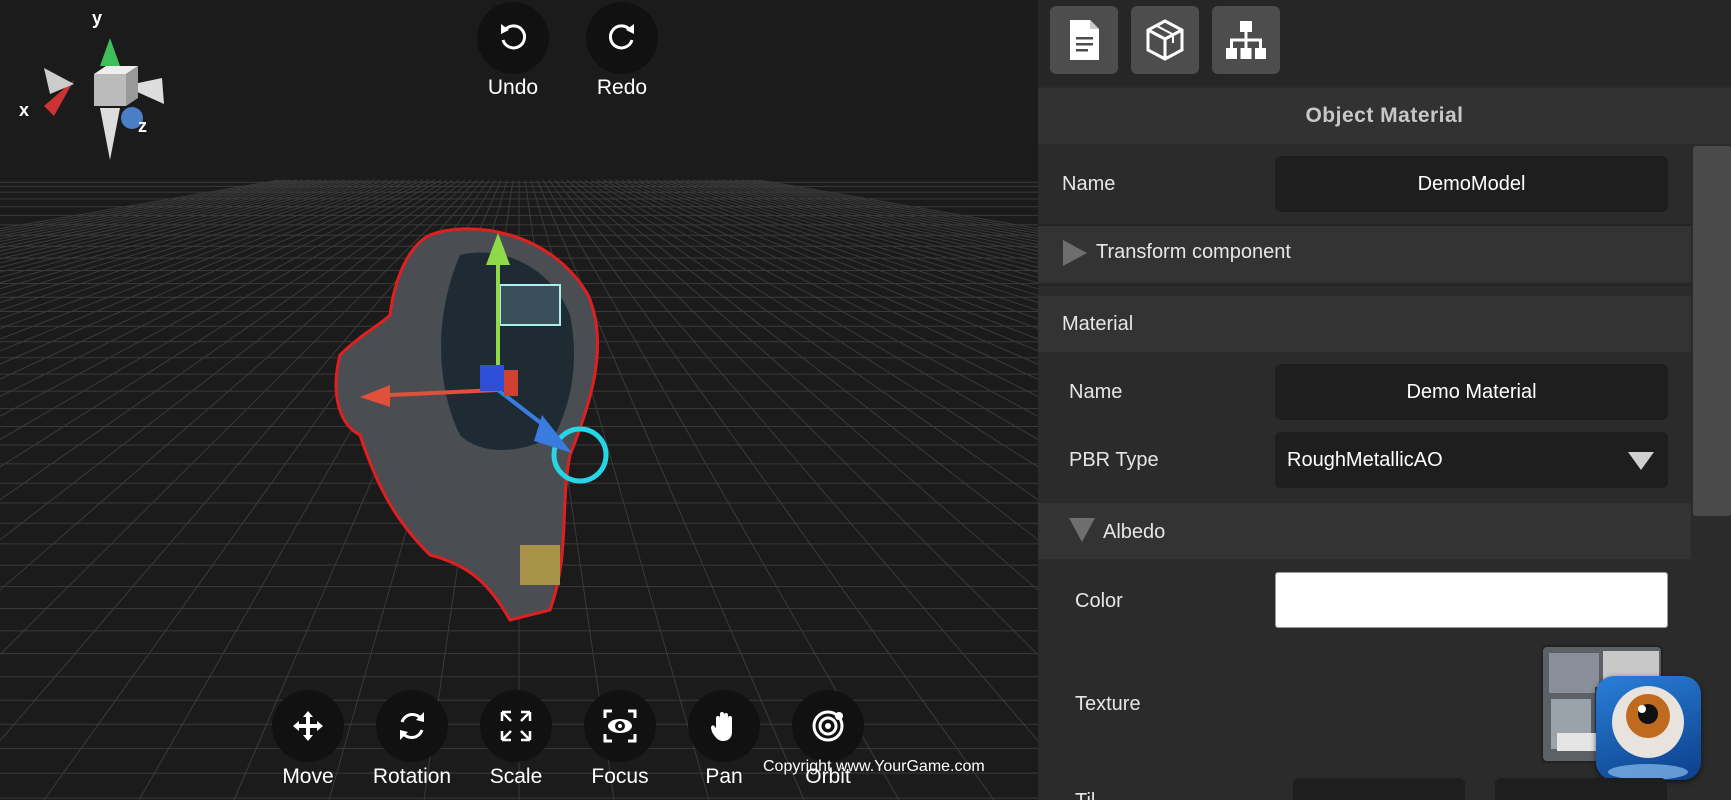 This screenshot has height=800, width=1731. Describe the element at coordinates (874, 766) in the screenshot. I see `copyright-text: Copyright www.YourGame.com` at that location.